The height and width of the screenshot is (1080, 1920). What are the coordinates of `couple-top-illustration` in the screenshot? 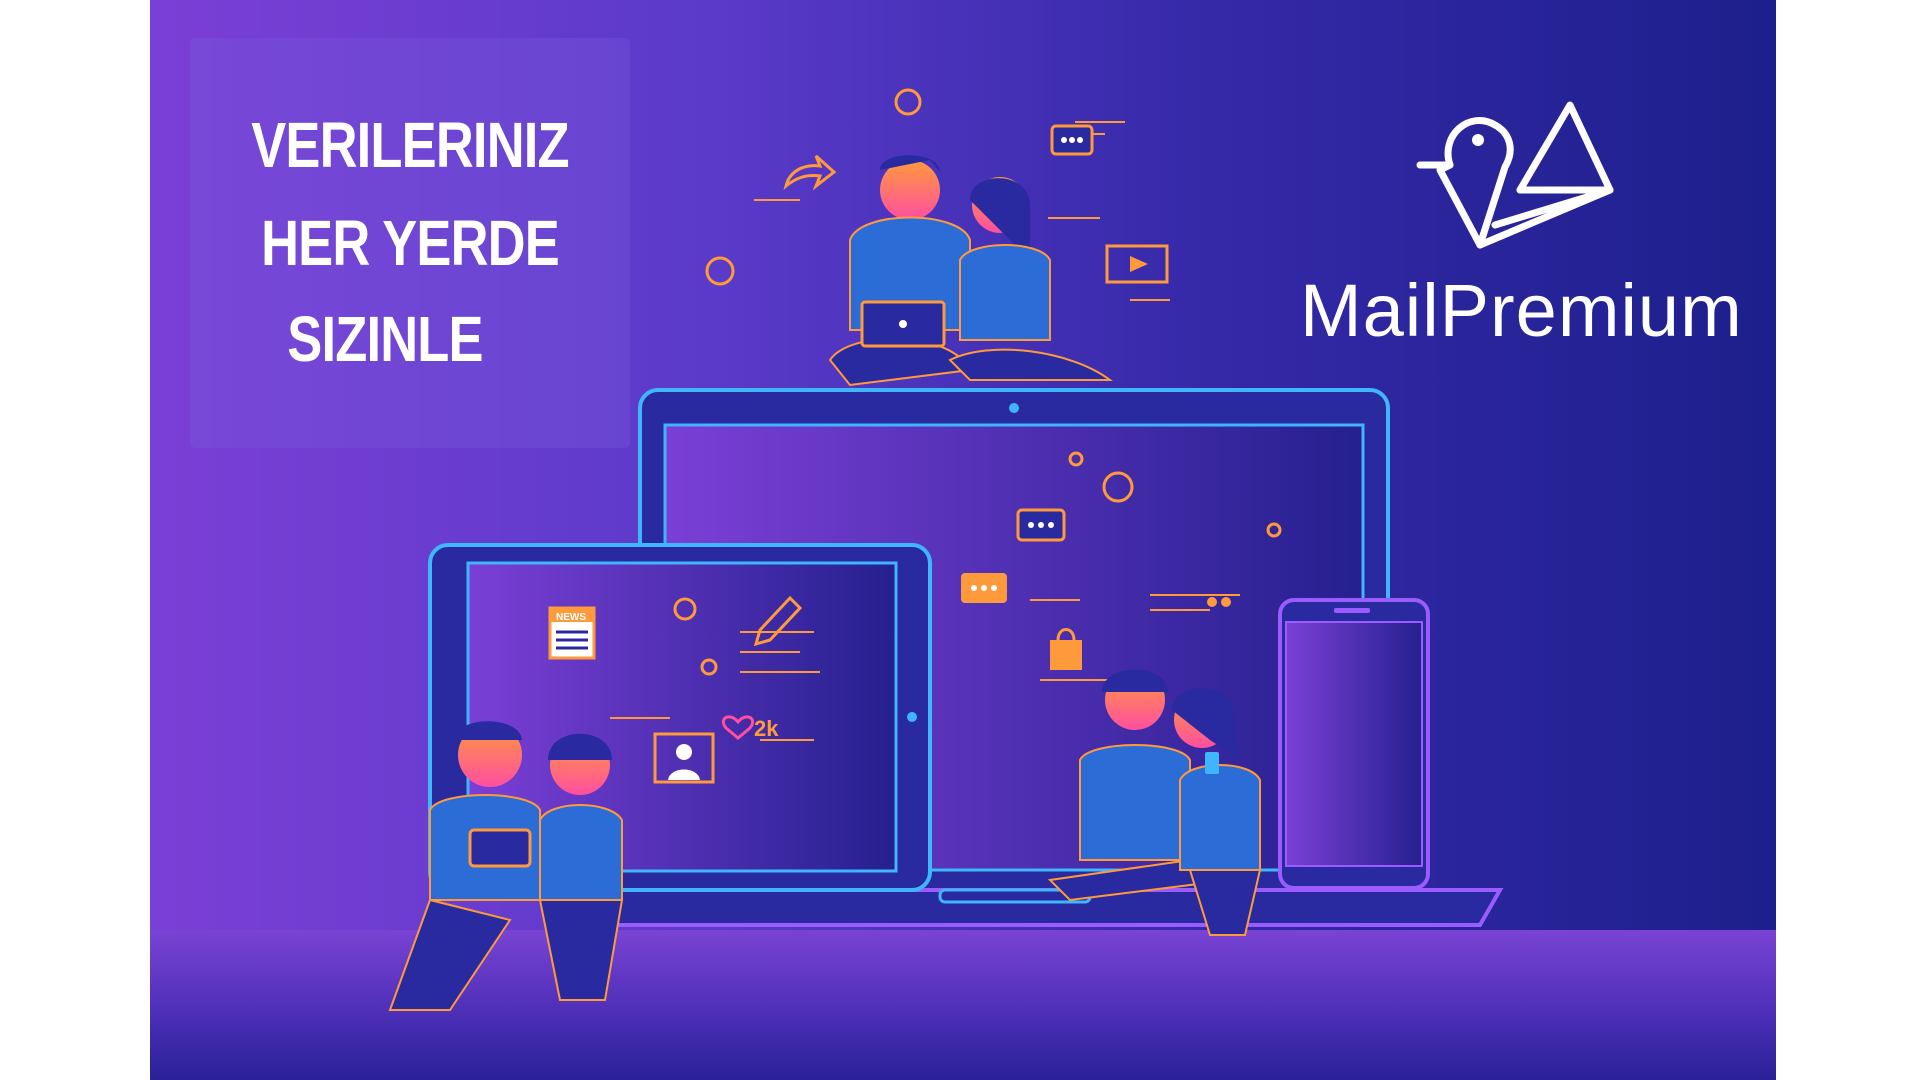 It's located at (971, 271).